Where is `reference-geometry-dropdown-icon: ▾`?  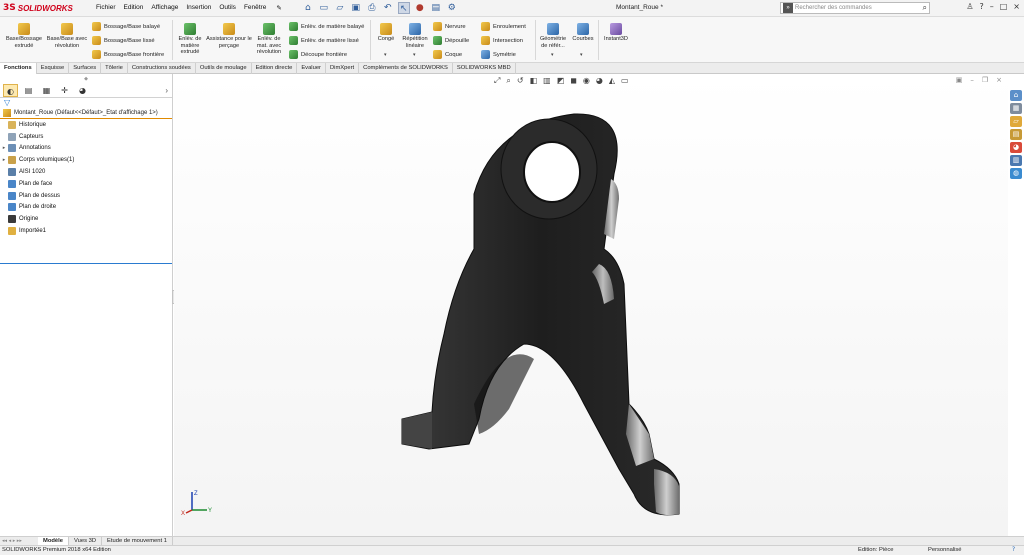
reference-geometry-dropdown-icon: ▾ is located at coordinates (552, 55).